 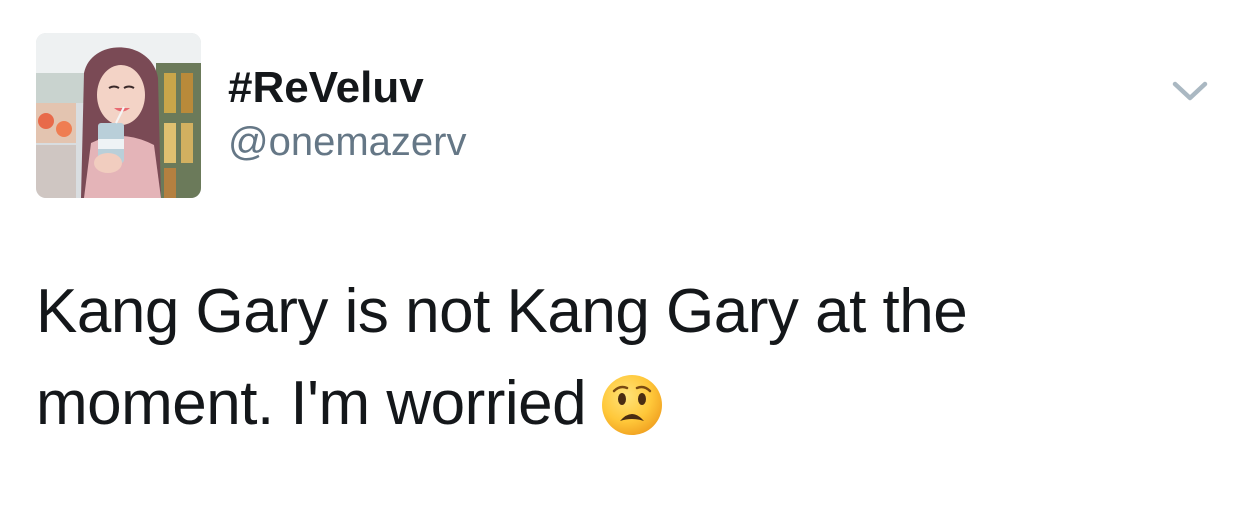 What do you see at coordinates (347, 142) in the screenshot?
I see `user-handle: @onemazerv` at bounding box center [347, 142].